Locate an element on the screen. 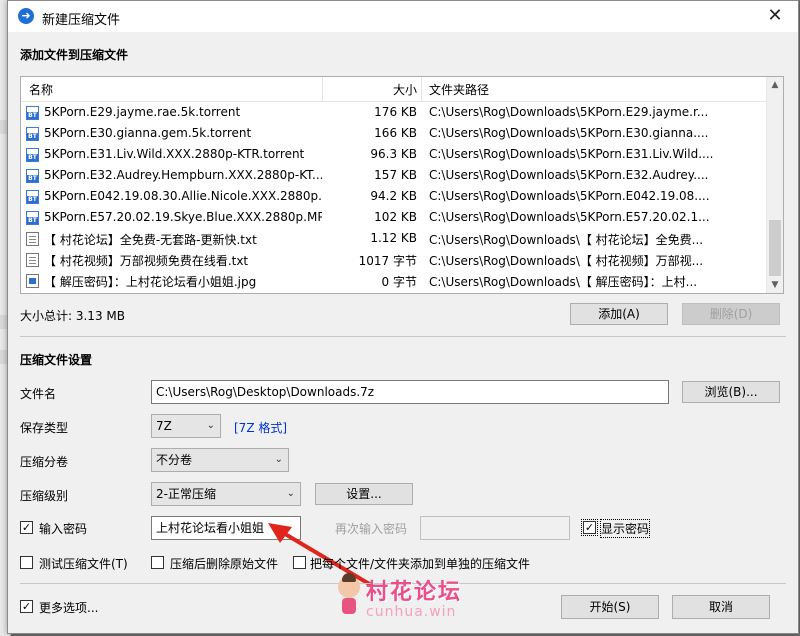 The height and width of the screenshot is (636, 800). split-select: 不分卷 ⌄ is located at coordinates (220, 460).